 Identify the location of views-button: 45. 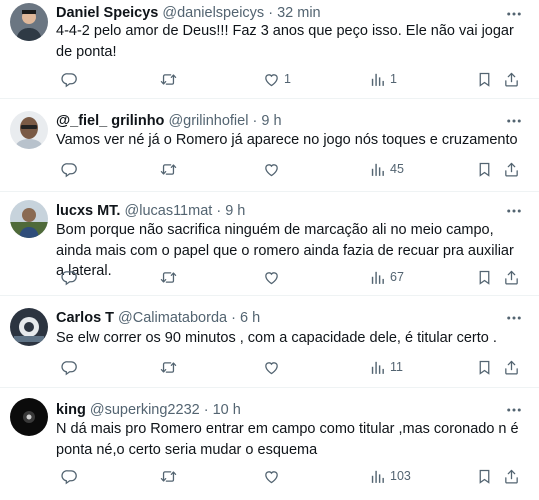
(386, 169).